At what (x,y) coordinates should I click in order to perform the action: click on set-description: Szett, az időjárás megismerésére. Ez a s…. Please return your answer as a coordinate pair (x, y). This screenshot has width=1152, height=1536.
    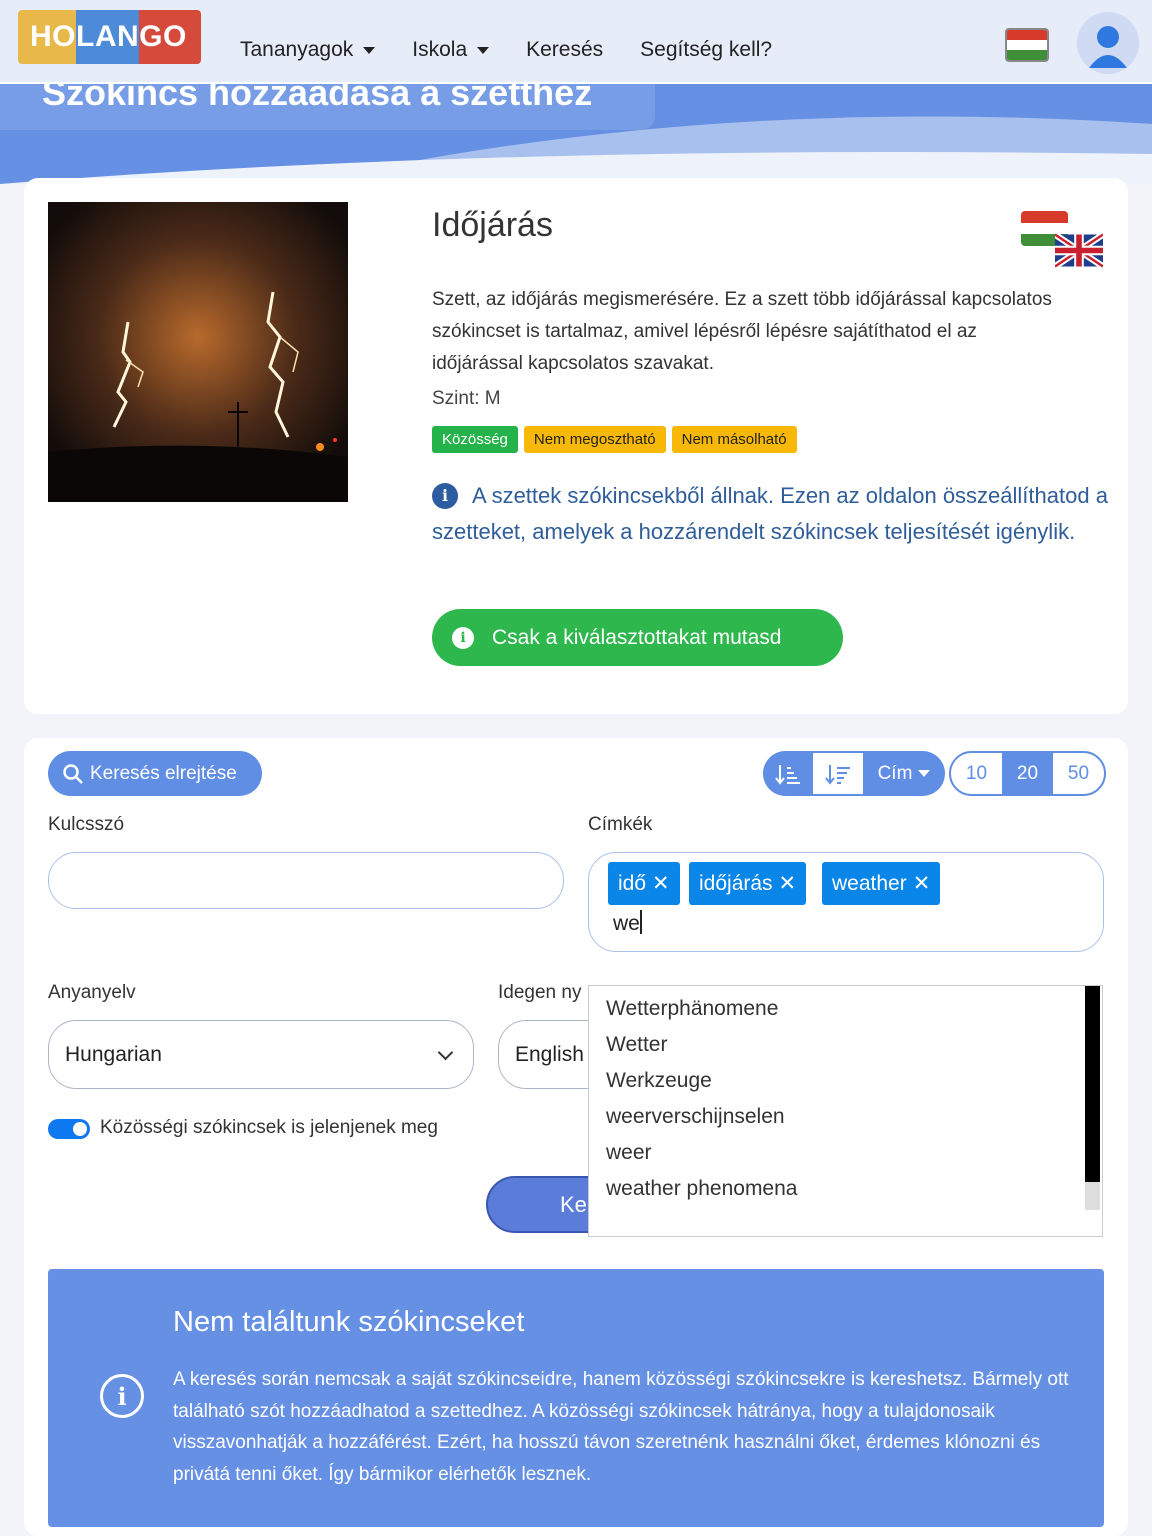
    Looking at the image, I should click on (742, 331).